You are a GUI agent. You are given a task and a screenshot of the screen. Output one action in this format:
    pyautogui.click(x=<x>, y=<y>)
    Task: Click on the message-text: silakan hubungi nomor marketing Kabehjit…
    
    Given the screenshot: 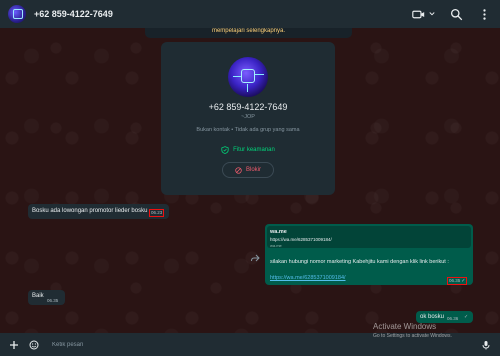 What is the action you would take?
    pyautogui.click(x=359, y=262)
    